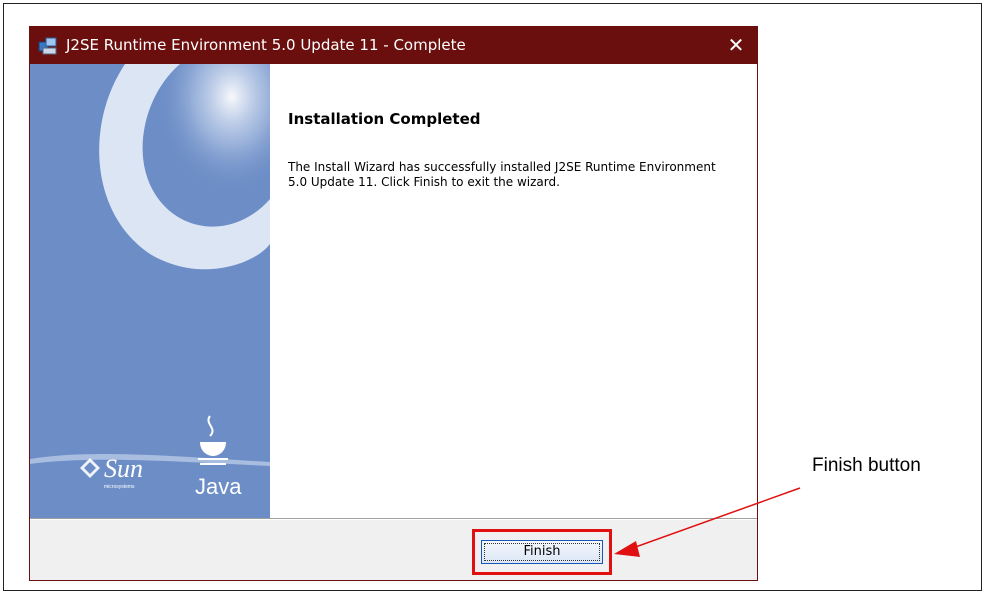  I want to click on close-icon: ✕, so click(736, 45).